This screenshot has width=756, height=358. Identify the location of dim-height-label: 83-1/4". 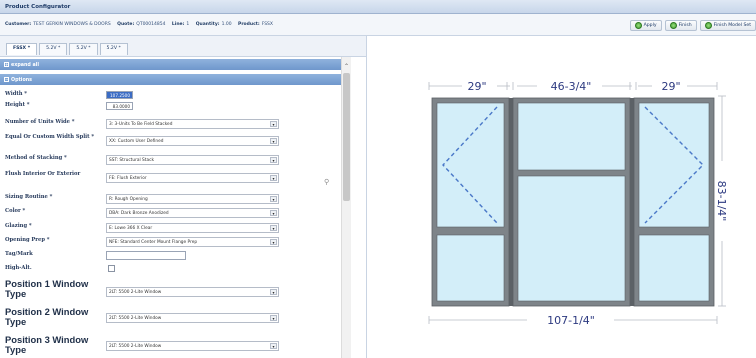
(721, 201).